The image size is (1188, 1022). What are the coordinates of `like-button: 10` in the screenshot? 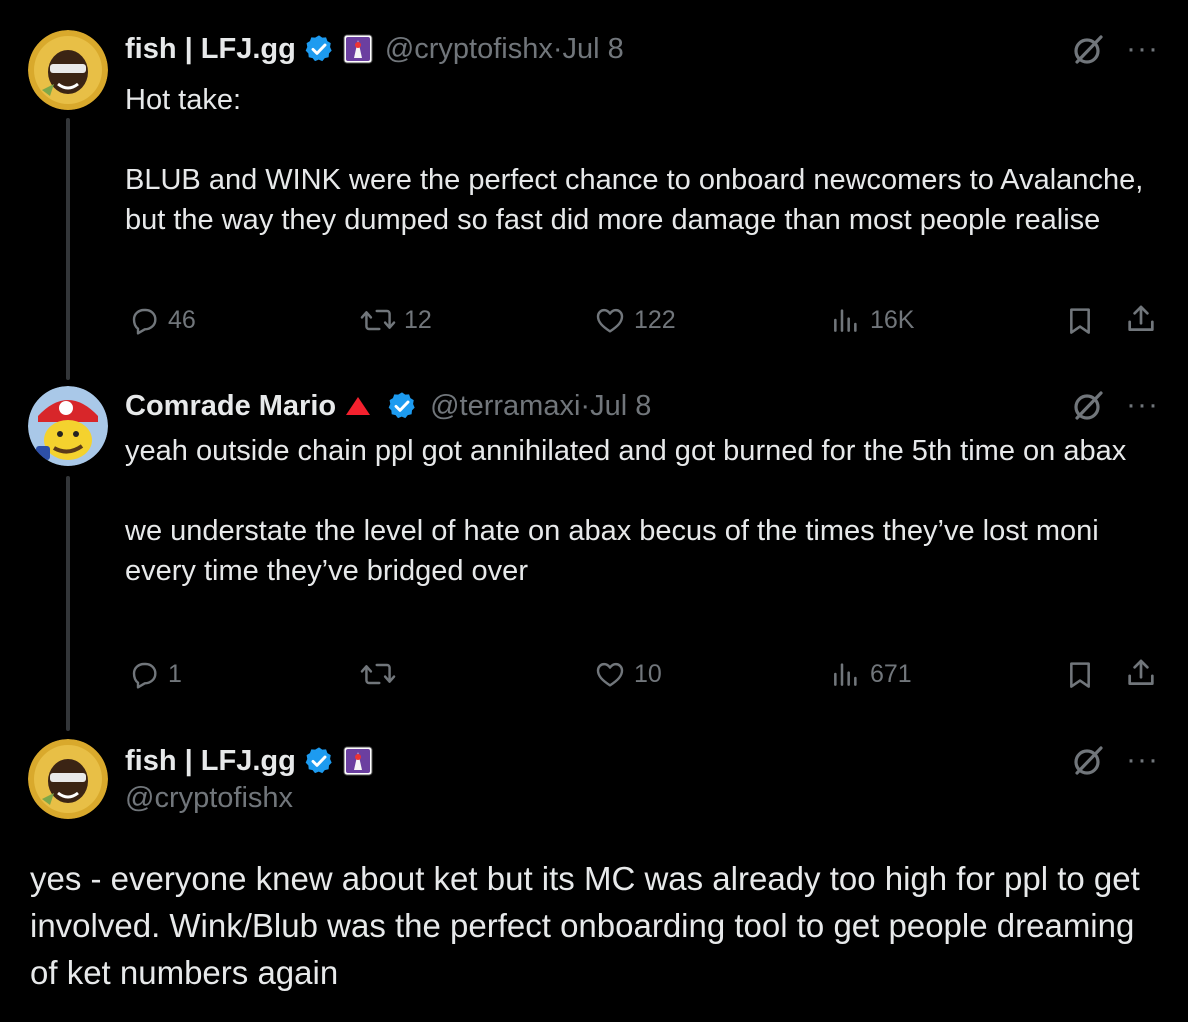 It's located at (628, 674).